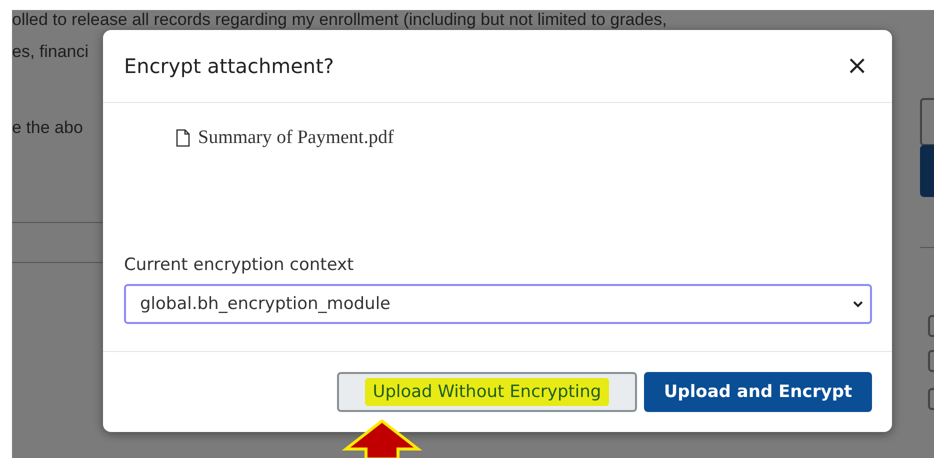 The image size is (934, 458). Describe the element at coordinates (858, 304) in the screenshot. I see `chevron-down-icon` at that location.